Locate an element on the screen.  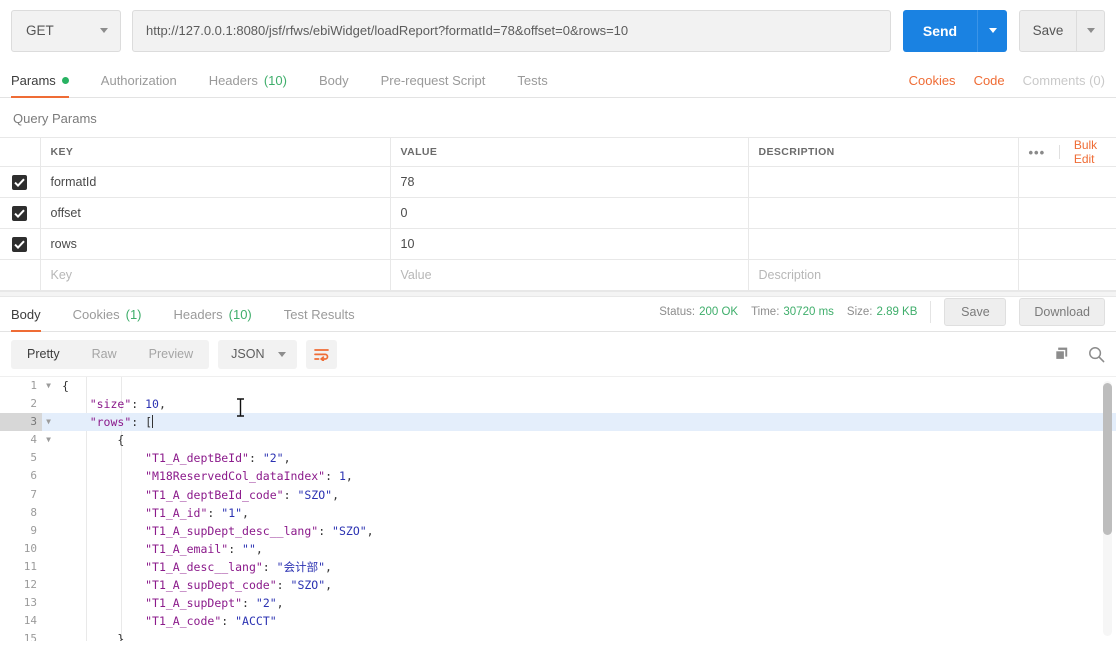
code-text: "T1_A_id": "1", is located at coordinates (197, 512).